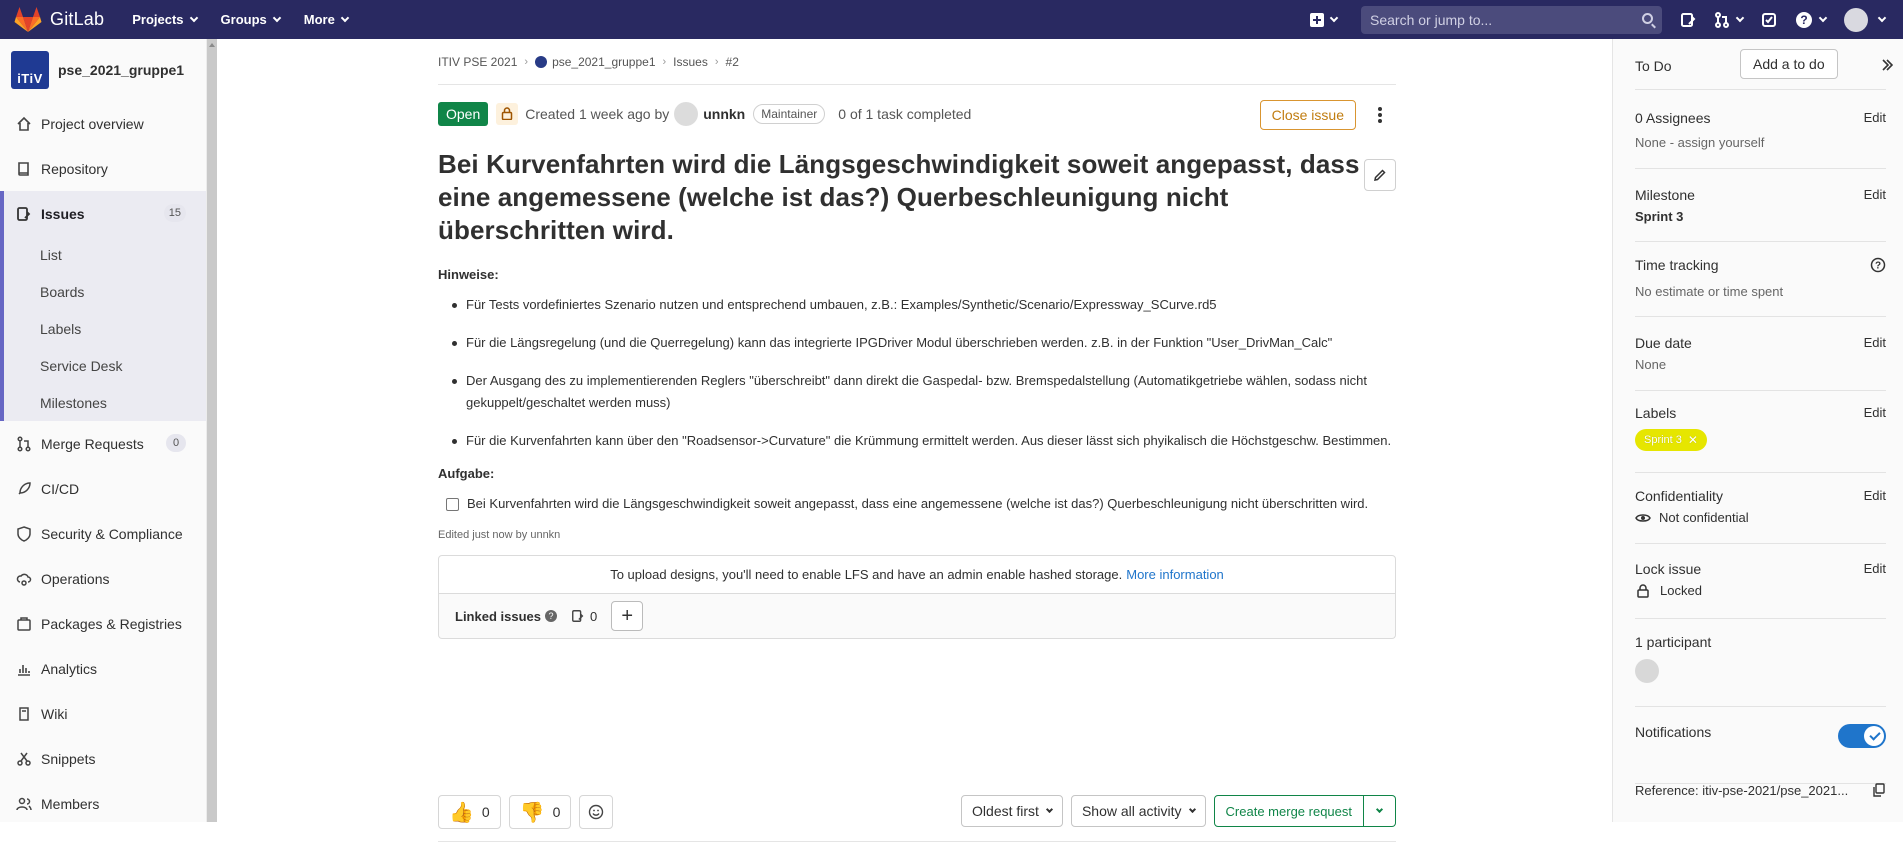 Image resolution: width=1903 pixels, height=842 pixels. What do you see at coordinates (70, 803) in the screenshot?
I see `sidebar-item-label: Members` at bounding box center [70, 803].